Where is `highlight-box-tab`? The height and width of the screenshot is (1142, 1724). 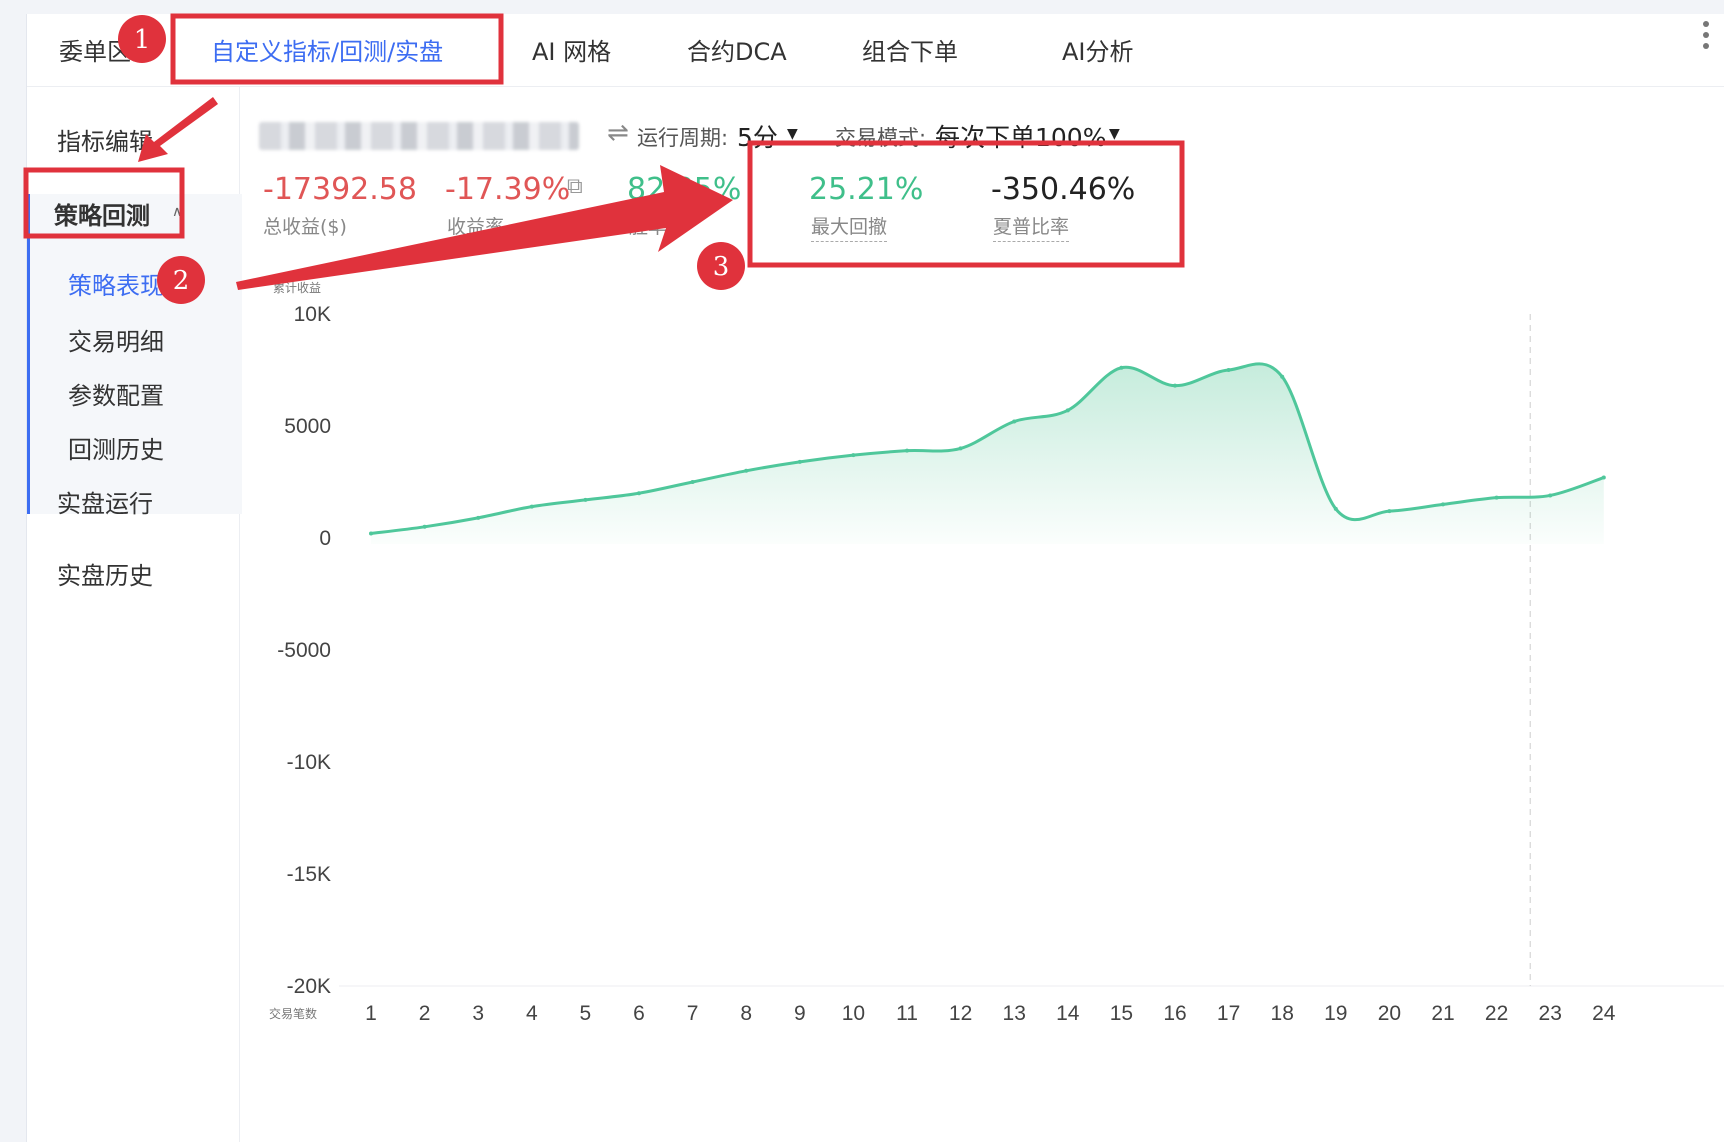 highlight-box-tab is located at coordinates (337, 49).